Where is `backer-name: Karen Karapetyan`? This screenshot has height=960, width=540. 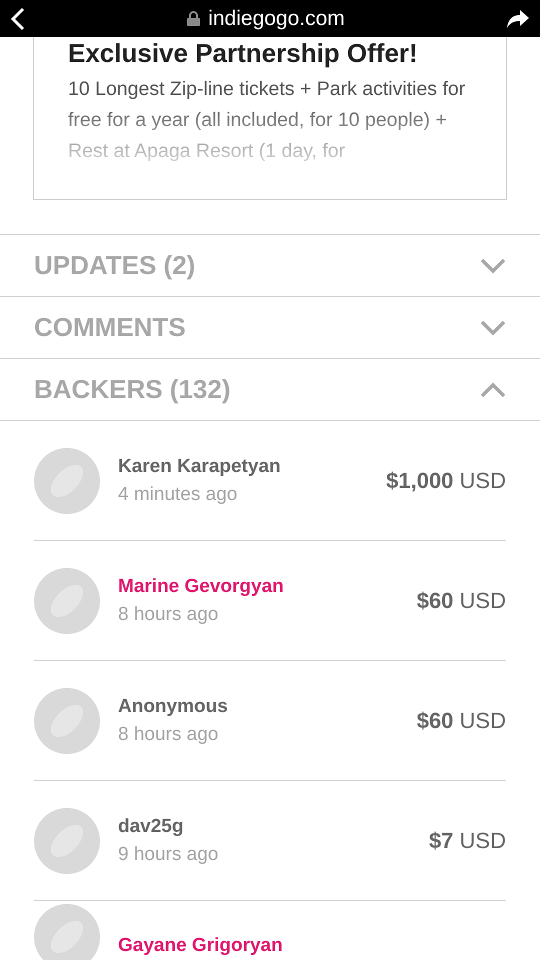 backer-name: Karen Karapetyan is located at coordinates (200, 467).